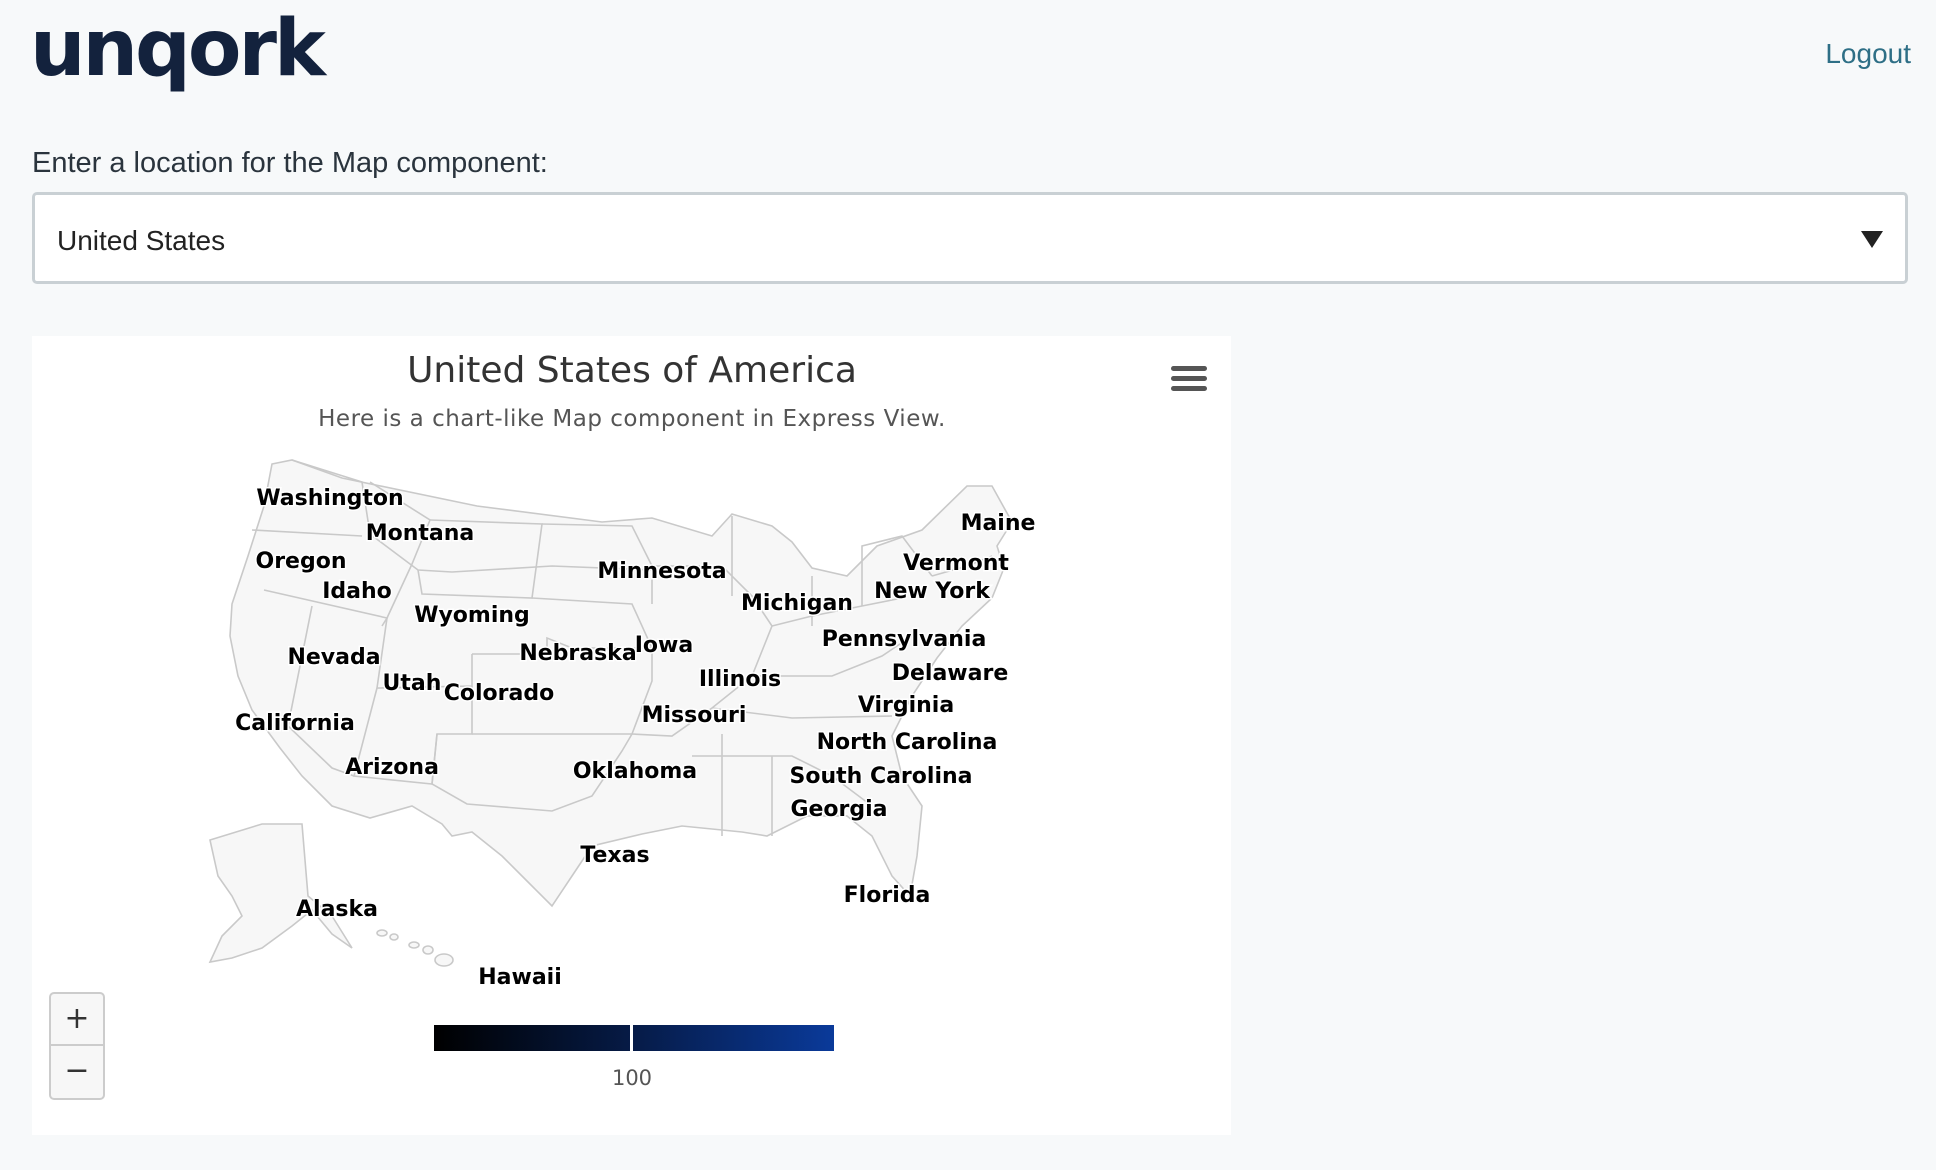 This screenshot has height=1170, width=1936. What do you see at coordinates (1872, 239) in the screenshot?
I see `chevron-down-icon` at bounding box center [1872, 239].